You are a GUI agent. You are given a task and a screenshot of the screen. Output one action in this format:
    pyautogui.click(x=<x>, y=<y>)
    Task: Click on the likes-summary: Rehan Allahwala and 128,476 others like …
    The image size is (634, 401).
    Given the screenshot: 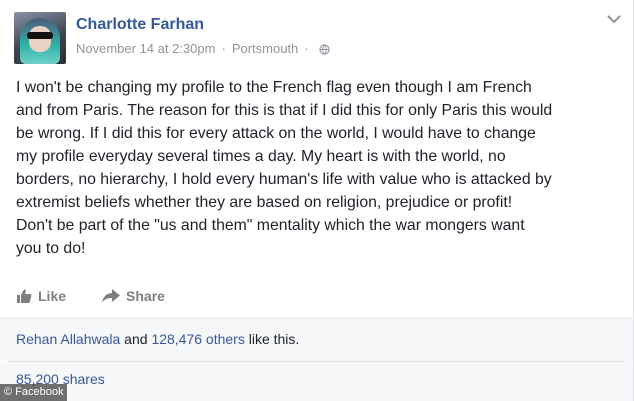 What is the action you would take?
    pyautogui.click(x=157, y=339)
    